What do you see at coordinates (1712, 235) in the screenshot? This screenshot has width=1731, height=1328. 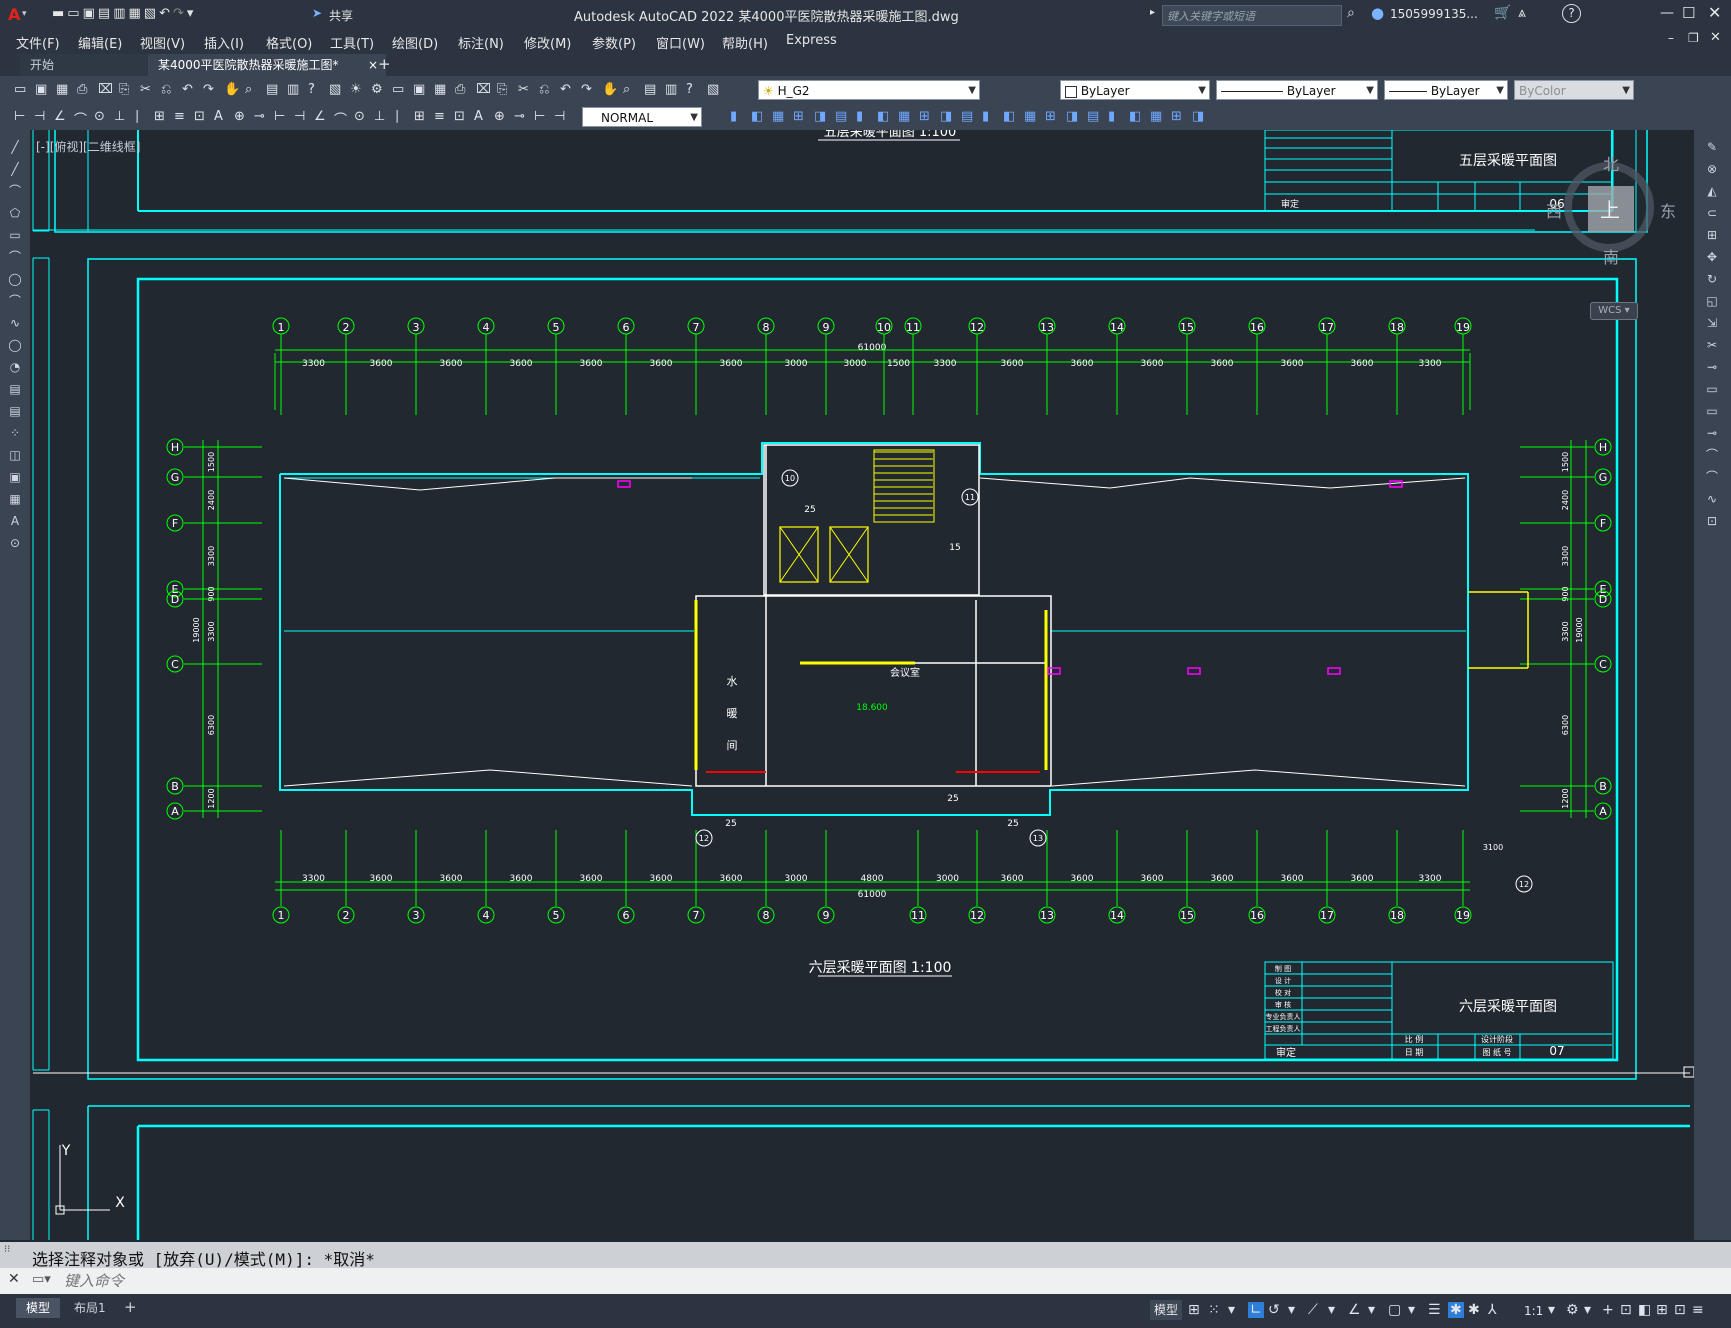 I see `modify-tool-4-icon: ⊞` at bounding box center [1712, 235].